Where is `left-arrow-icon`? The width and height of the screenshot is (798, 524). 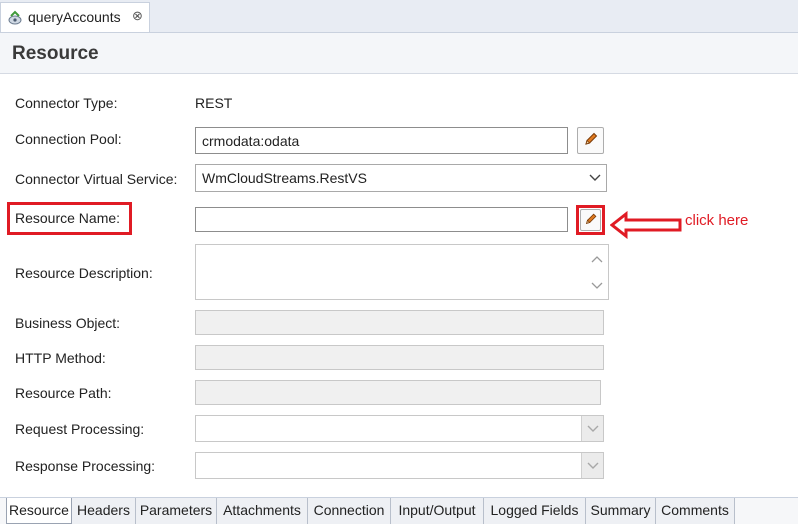
left-arrow-icon is located at coordinates (646, 225).